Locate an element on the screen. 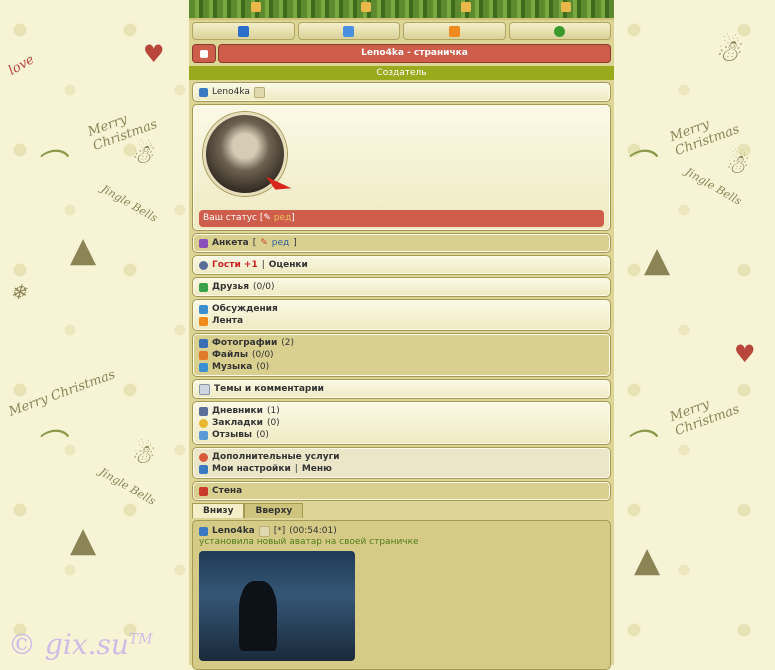 The height and width of the screenshot is (670, 775). feed-avatar-image is located at coordinates (277, 606).